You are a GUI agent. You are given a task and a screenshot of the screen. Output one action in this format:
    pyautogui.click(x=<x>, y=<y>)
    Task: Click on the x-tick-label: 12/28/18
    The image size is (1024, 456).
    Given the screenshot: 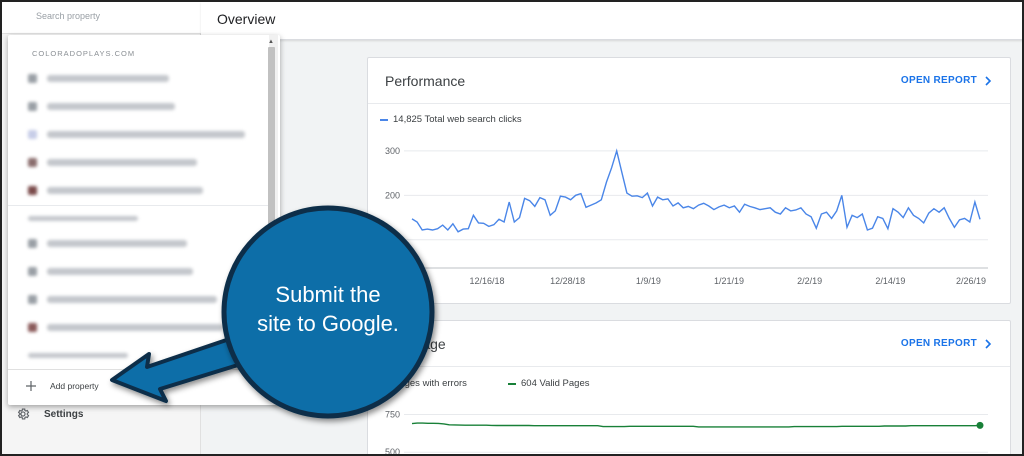 What is the action you would take?
    pyautogui.click(x=567, y=281)
    